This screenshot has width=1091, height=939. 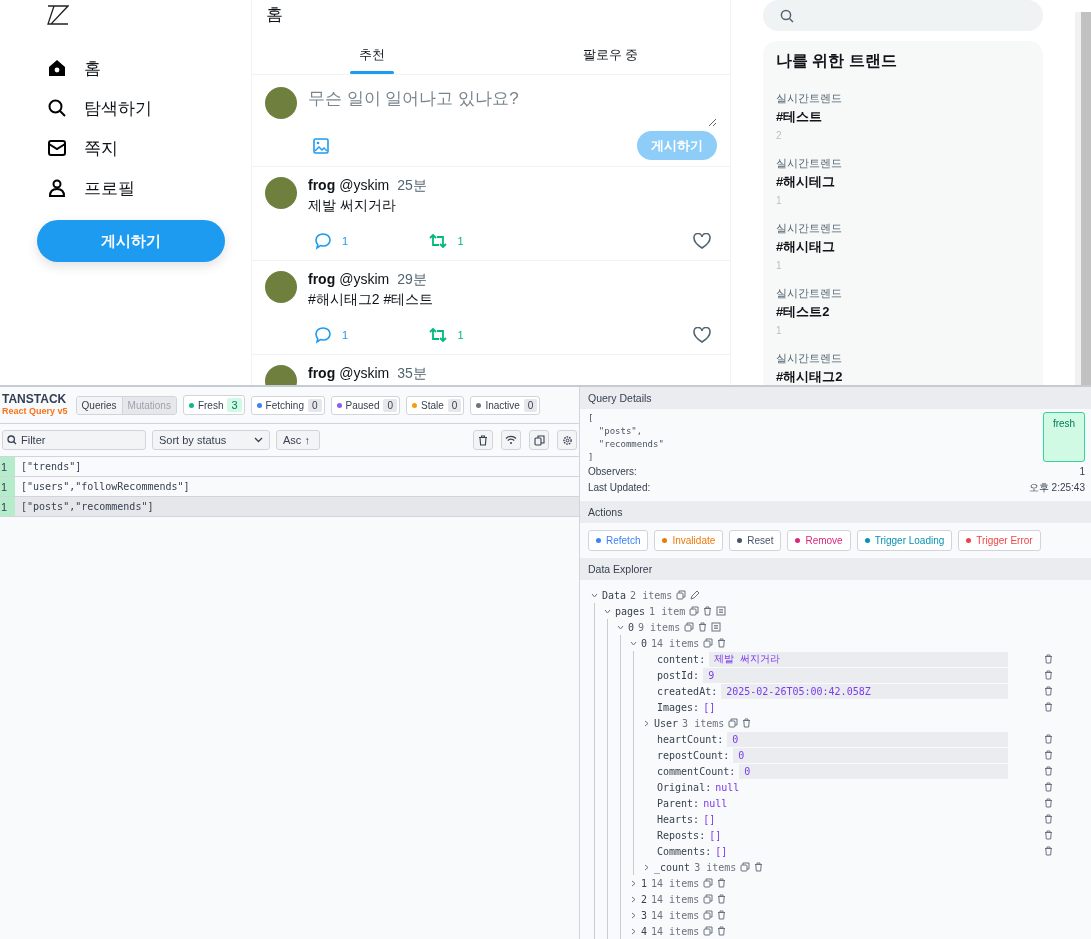 I want to click on tree-key: User, so click(x=666, y=723).